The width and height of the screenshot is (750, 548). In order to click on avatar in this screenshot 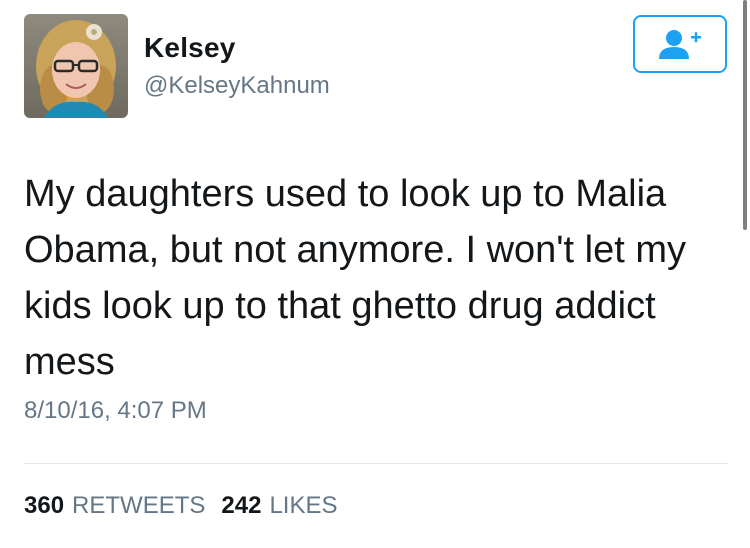, I will do `click(76, 66)`.